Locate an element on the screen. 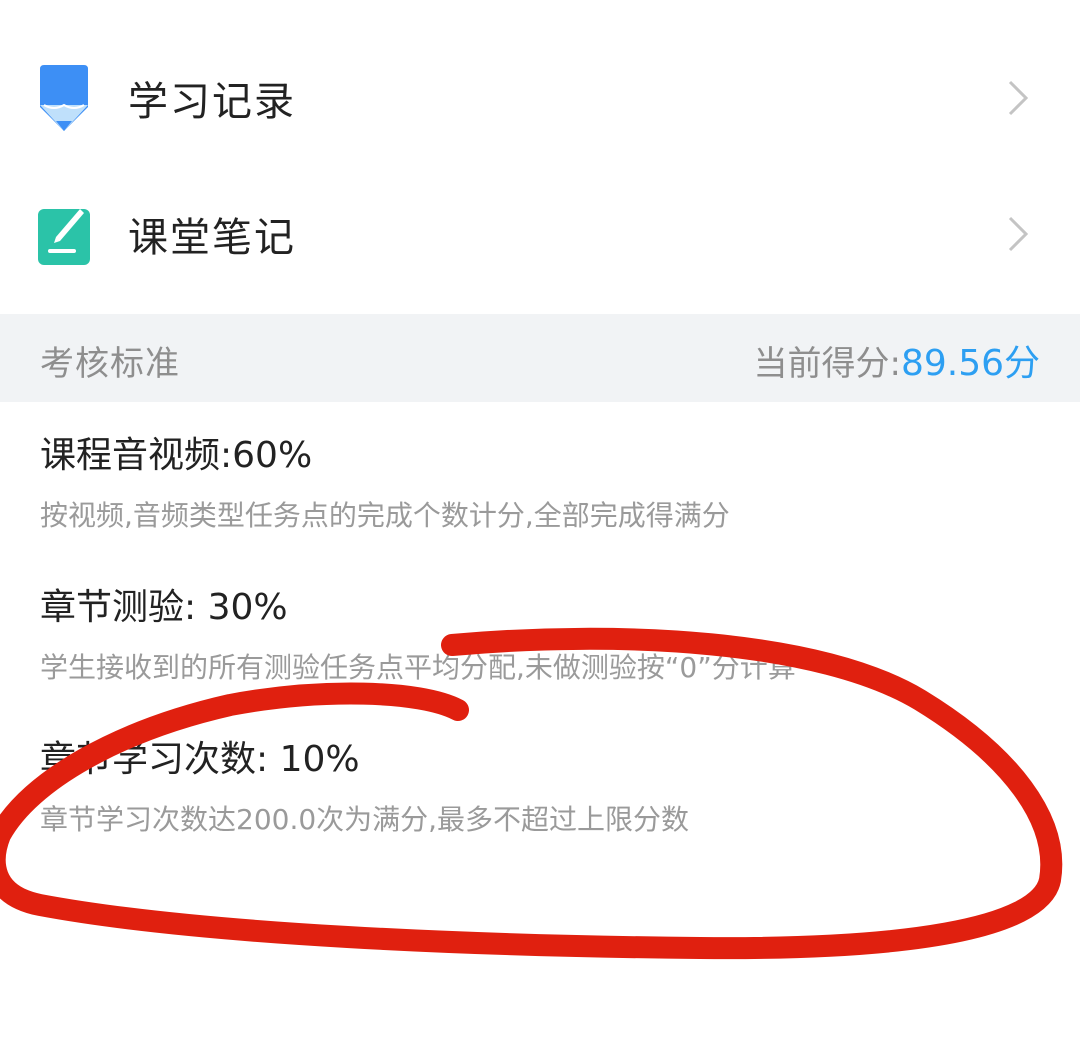 Image resolution: width=1080 pixels, height=1050 pixels. criterion-title: 课程音视频:60% is located at coordinates (176, 455).